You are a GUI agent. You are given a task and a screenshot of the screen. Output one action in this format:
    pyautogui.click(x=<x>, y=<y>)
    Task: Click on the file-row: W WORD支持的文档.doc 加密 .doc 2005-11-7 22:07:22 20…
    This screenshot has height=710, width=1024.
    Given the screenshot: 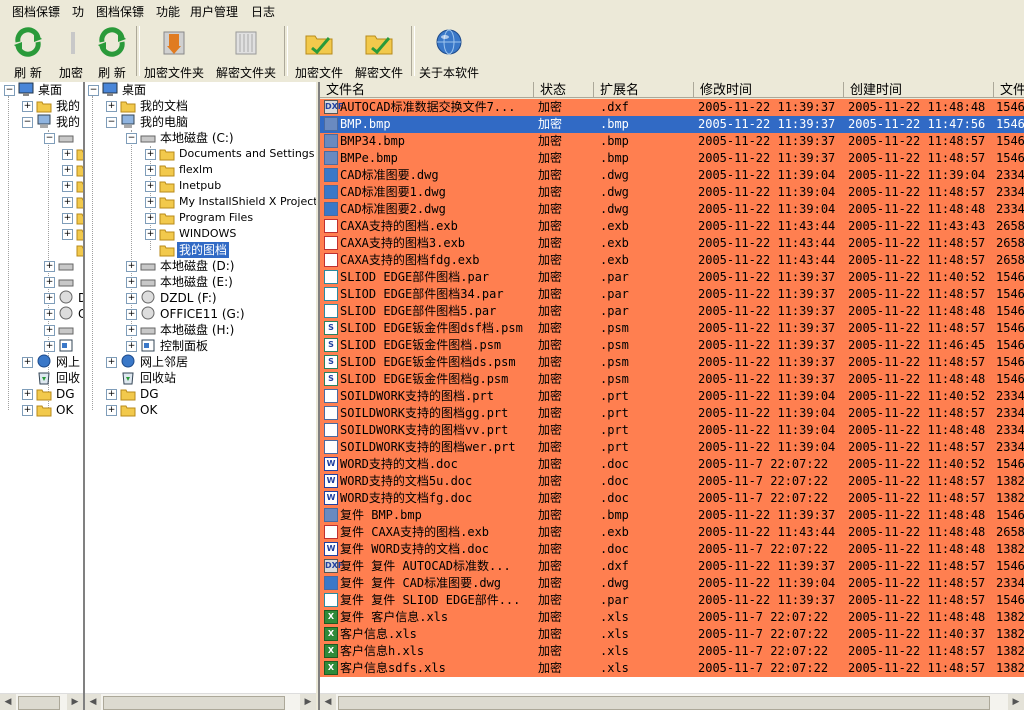 What is the action you would take?
    pyautogui.click(x=672, y=464)
    